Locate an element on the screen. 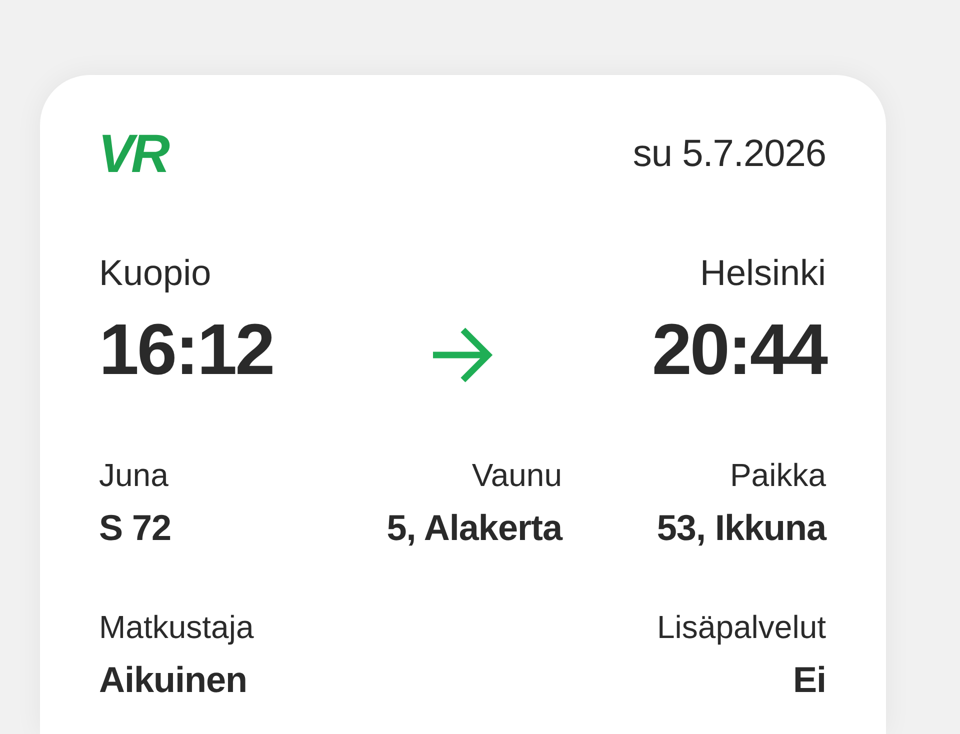 This screenshot has width=960, height=734. detail-label: Paikka is located at coordinates (778, 475).